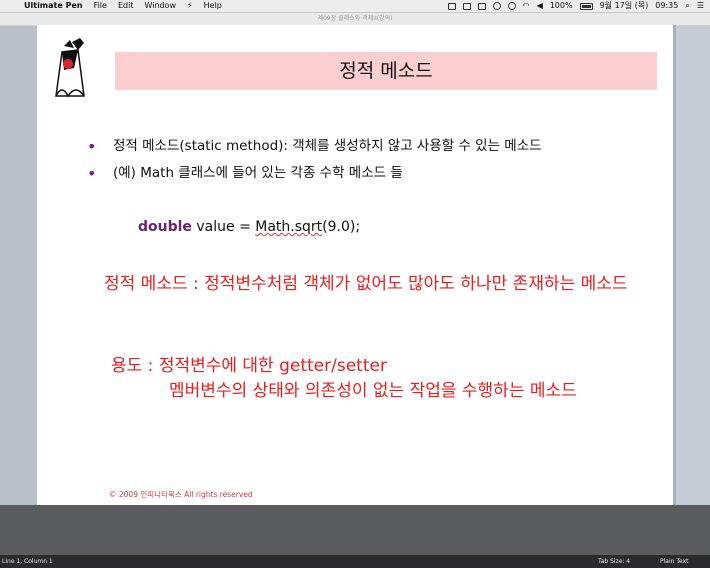 The height and width of the screenshot is (568, 710). Describe the element at coordinates (341, 227) in the screenshot. I see `code-text-end: (9.0);` at that location.